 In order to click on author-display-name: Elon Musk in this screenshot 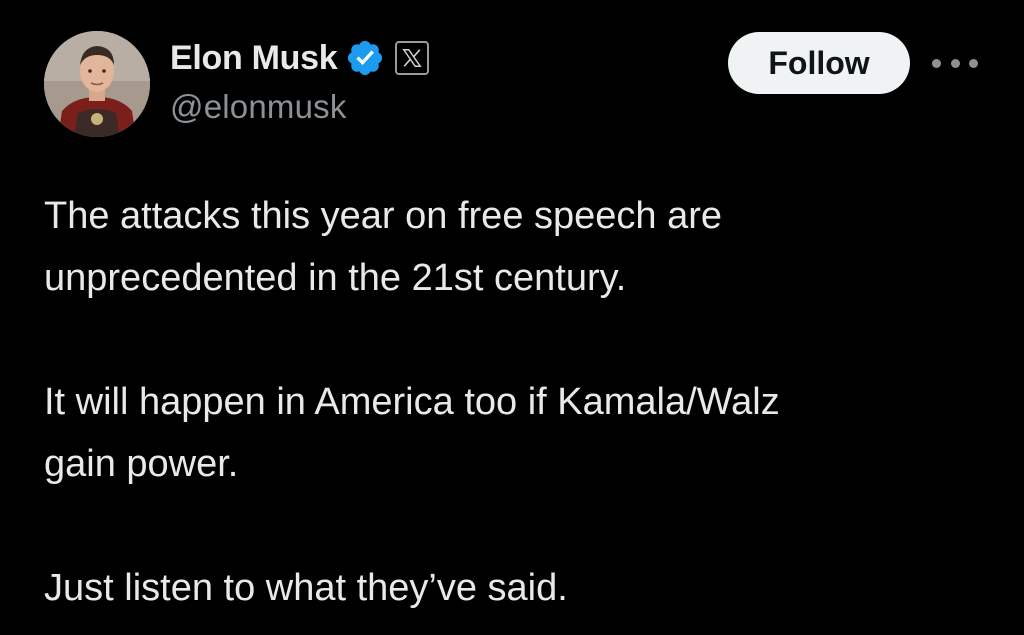, I will do `click(254, 58)`.